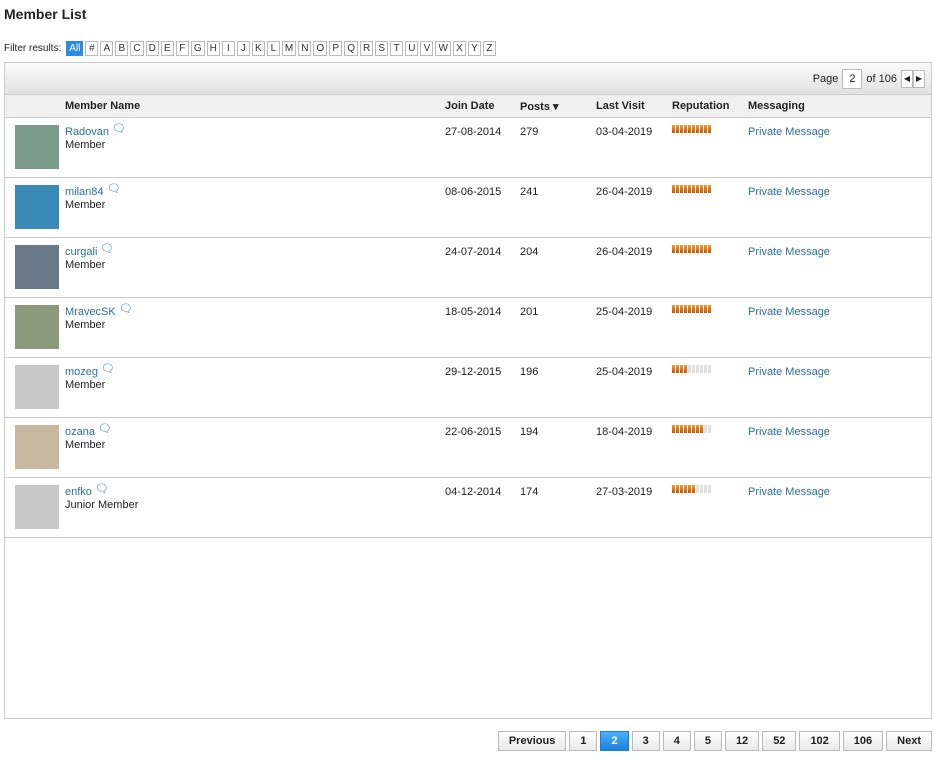  Describe the element at coordinates (532, 741) in the screenshot. I see `page-button-previous: Previous` at that location.